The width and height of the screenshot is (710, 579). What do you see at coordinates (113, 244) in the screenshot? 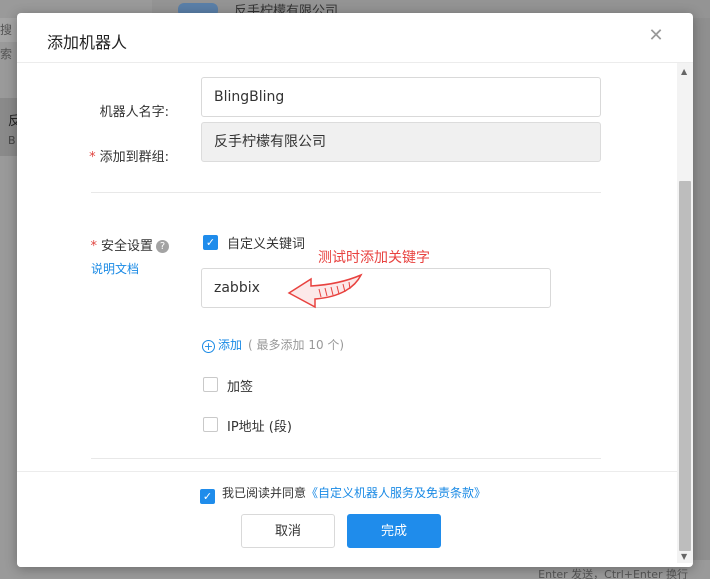
I see `security-label: * 安全设置?` at bounding box center [113, 244].